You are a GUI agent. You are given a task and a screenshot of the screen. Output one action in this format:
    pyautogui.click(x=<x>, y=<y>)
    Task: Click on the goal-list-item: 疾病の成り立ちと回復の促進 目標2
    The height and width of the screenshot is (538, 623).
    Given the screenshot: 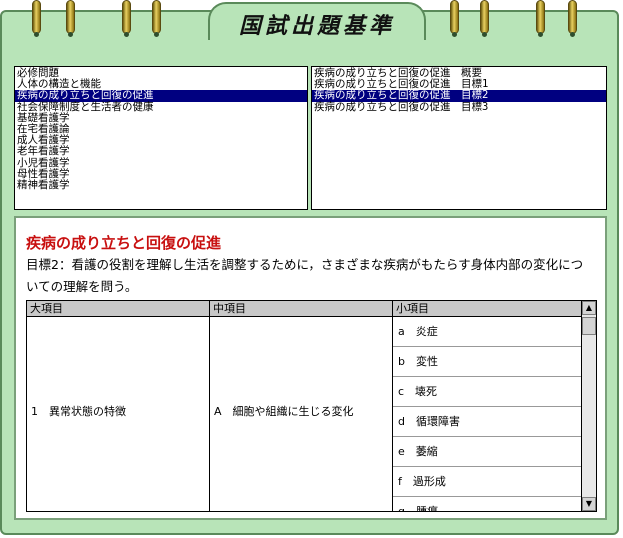 What is the action you would take?
    pyautogui.click(x=459, y=96)
    